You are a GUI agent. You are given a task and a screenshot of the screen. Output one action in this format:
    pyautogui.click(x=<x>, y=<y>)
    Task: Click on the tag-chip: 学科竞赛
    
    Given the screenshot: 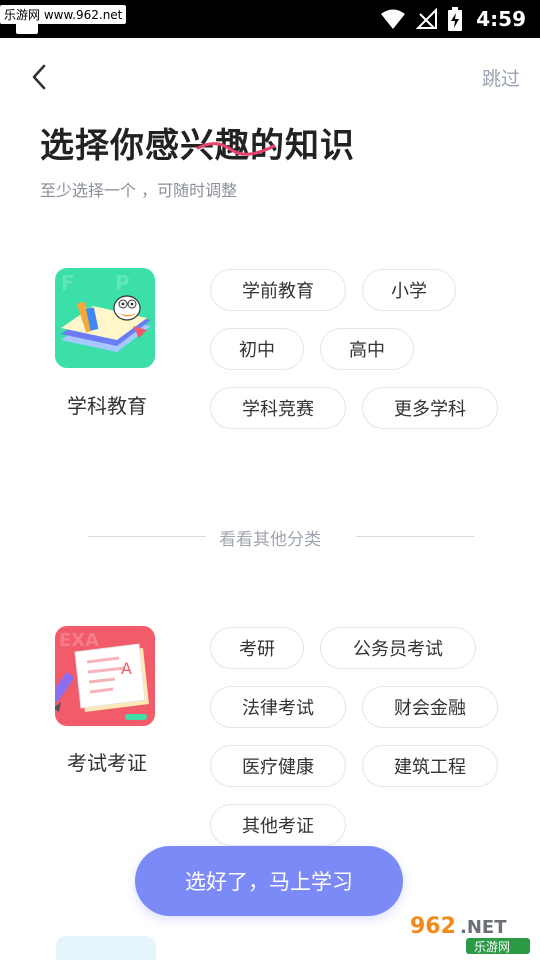 What is the action you would take?
    pyautogui.click(x=278, y=408)
    